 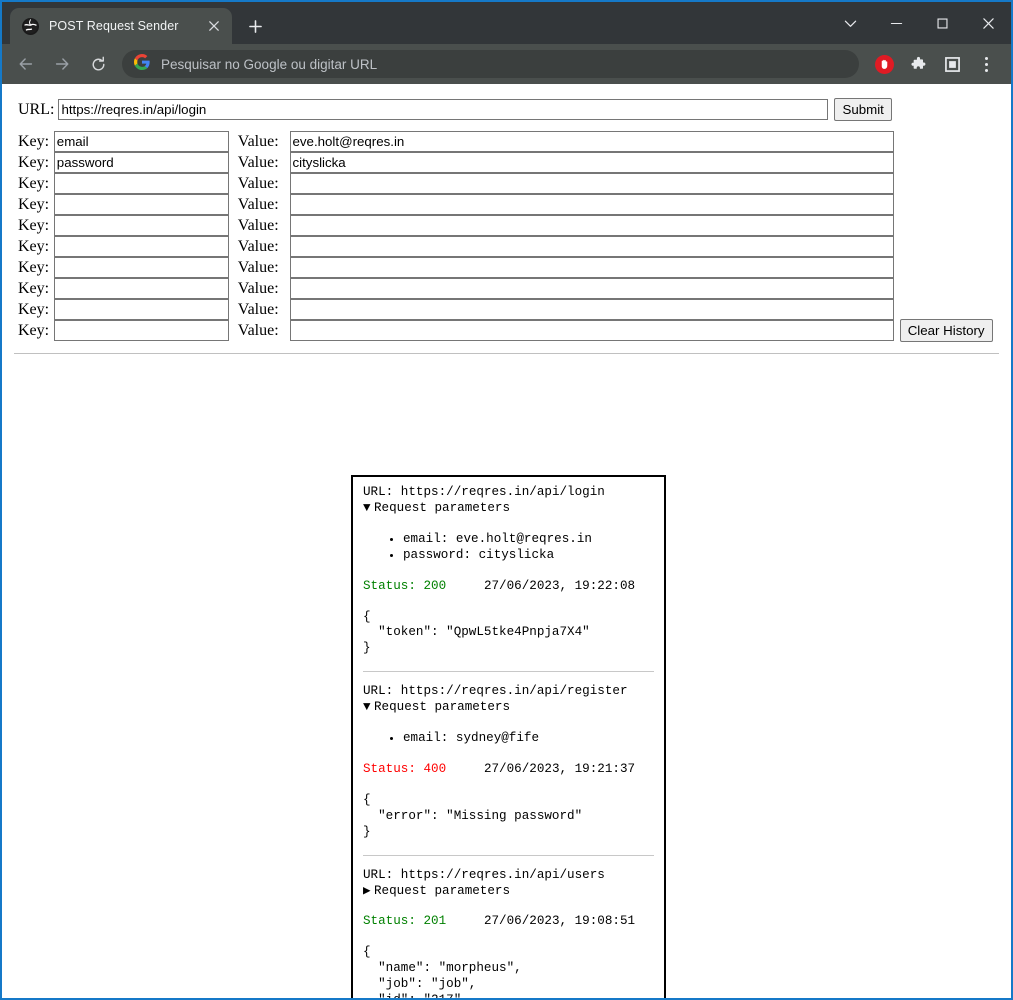 I want to click on forward-arrow-icon, so click(x=62, y=64).